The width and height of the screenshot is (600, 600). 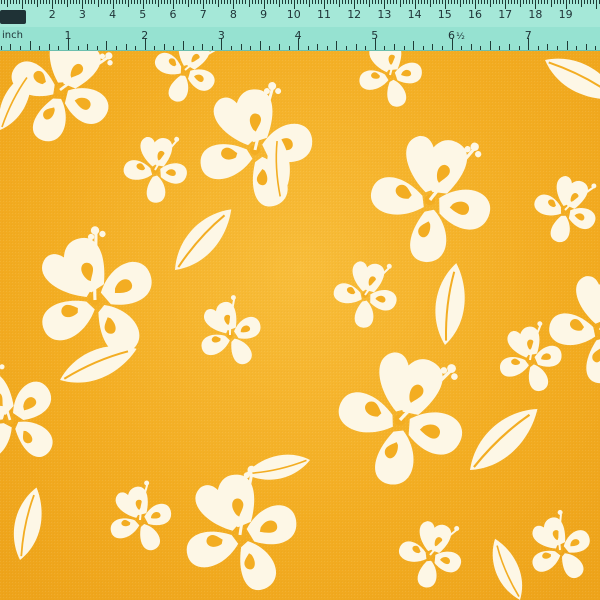 What do you see at coordinates (221, 35) in the screenshot?
I see `inch-label: 3` at bounding box center [221, 35].